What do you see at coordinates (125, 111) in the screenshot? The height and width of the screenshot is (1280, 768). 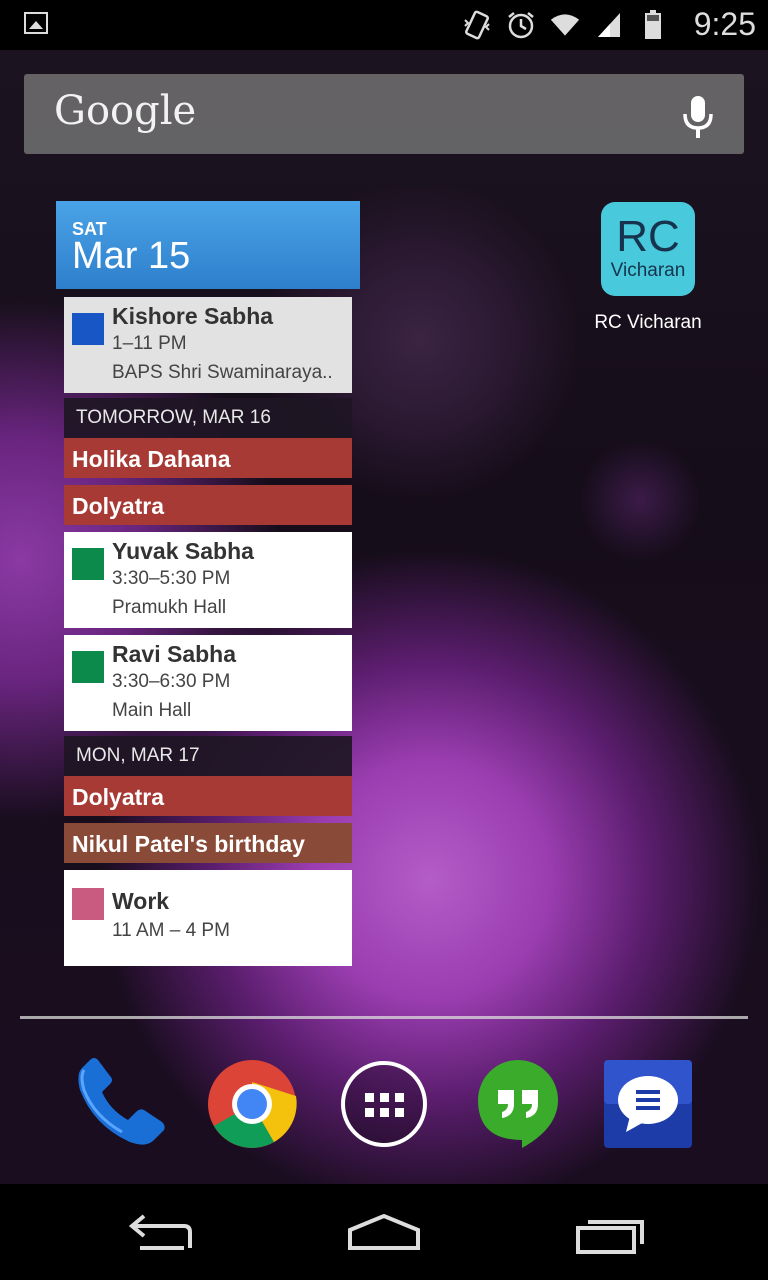 I see `google-logo: Google` at bounding box center [125, 111].